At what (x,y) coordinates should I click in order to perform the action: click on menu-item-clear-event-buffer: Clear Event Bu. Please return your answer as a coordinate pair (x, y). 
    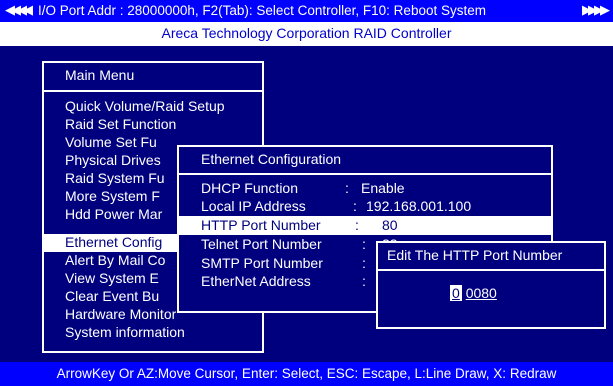
    Looking at the image, I should click on (112, 296).